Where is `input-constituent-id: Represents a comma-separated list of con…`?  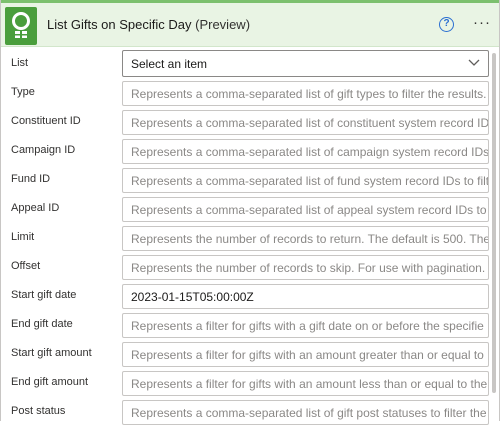 input-constituent-id: Represents a comma-separated list of con… is located at coordinates (305, 122).